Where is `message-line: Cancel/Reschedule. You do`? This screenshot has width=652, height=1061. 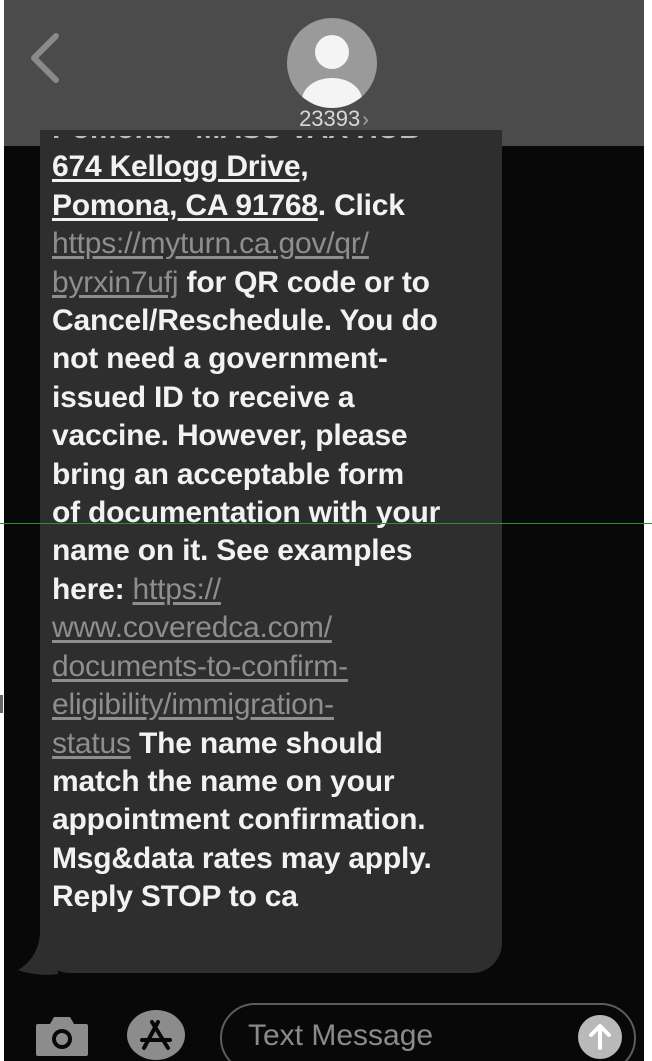 message-line: Cancel/Reschedule. You do is located at coordinates (245, 321).